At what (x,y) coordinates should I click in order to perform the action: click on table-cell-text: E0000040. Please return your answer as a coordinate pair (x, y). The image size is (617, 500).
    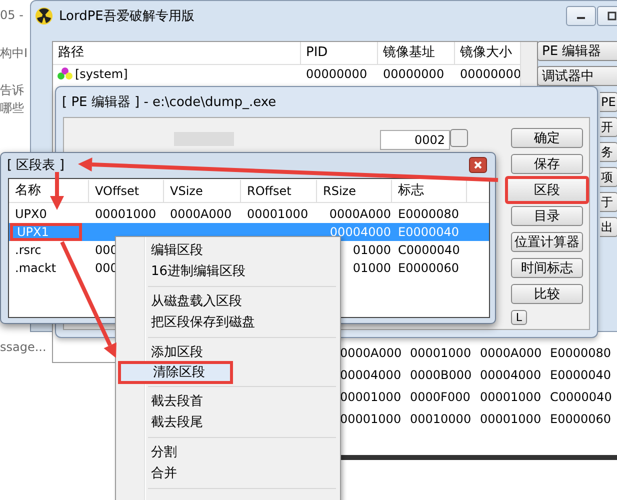
    Looking at the image, I should click on (580, 375).